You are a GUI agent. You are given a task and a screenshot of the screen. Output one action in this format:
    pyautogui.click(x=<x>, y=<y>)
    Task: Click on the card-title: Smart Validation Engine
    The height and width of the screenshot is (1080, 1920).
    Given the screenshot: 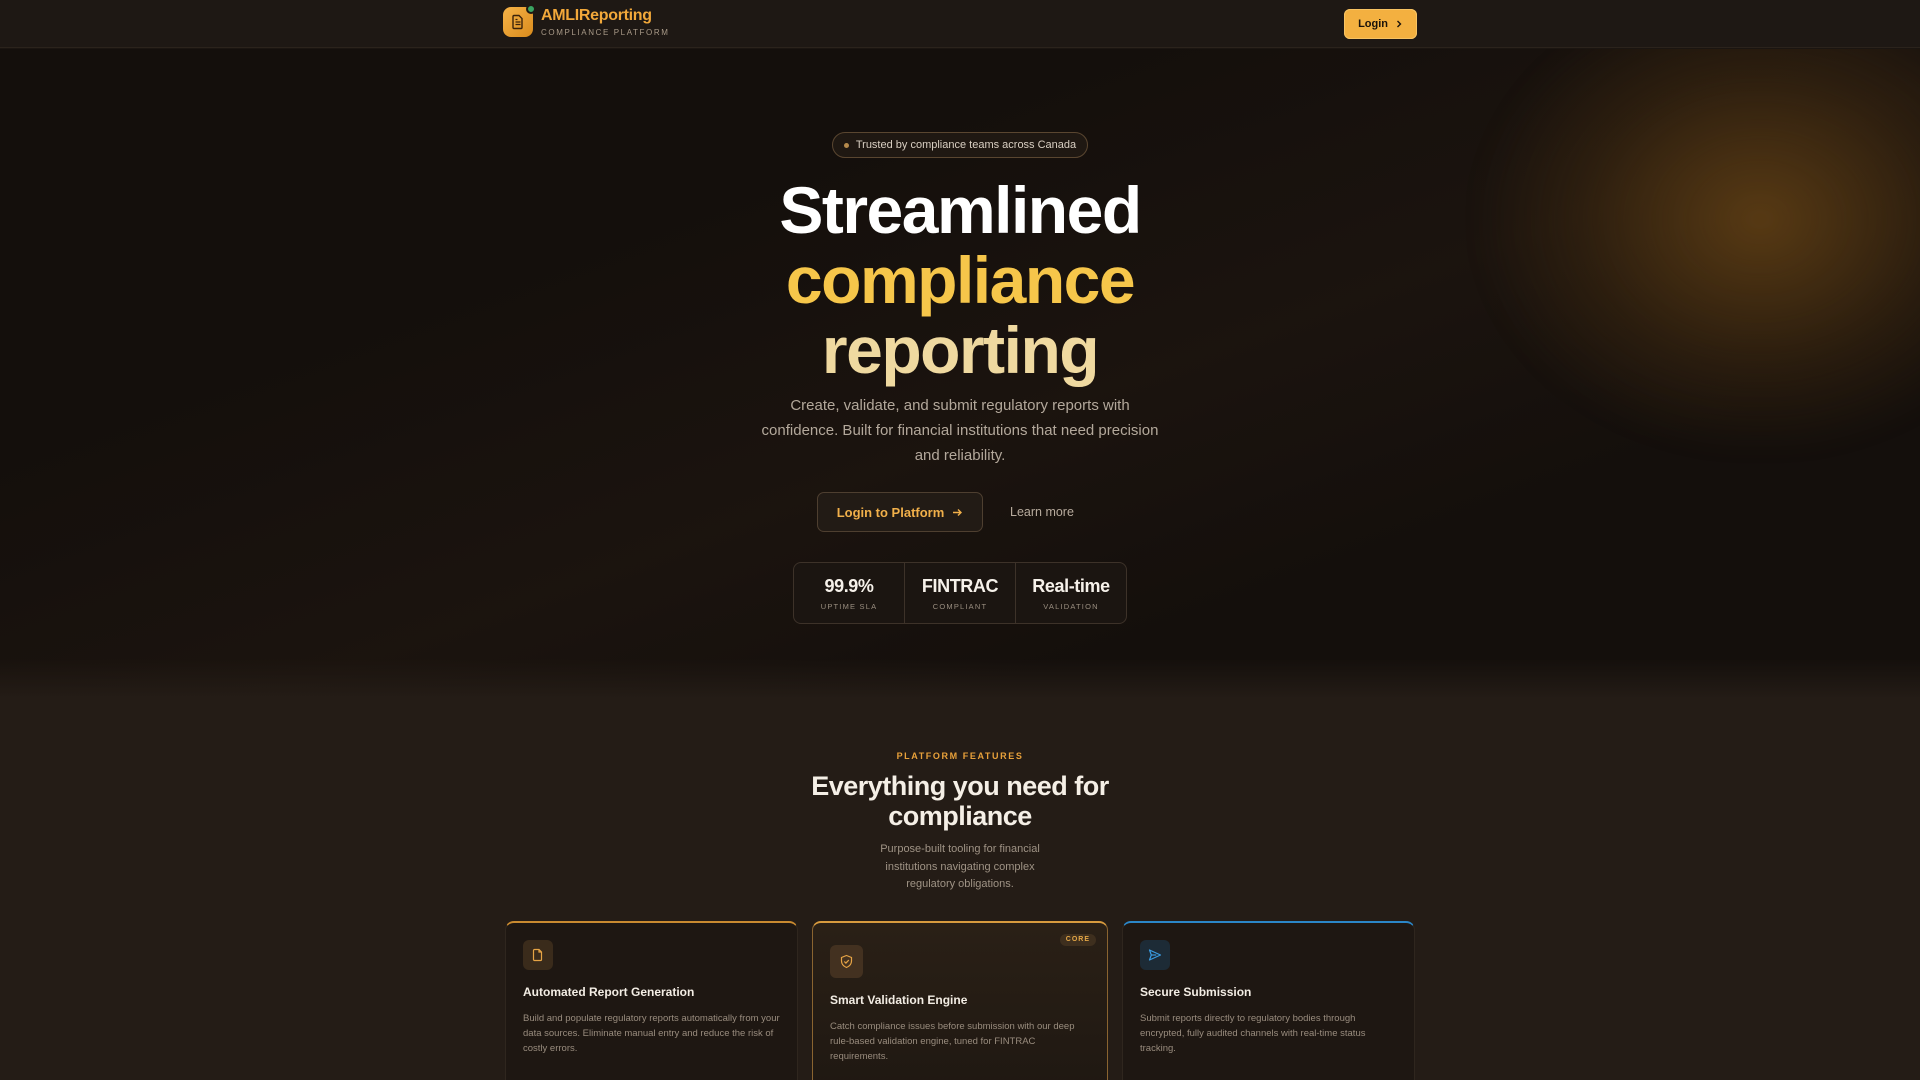 What is the action you would take?
    pyautogui.click(x=899, y=1000)
    